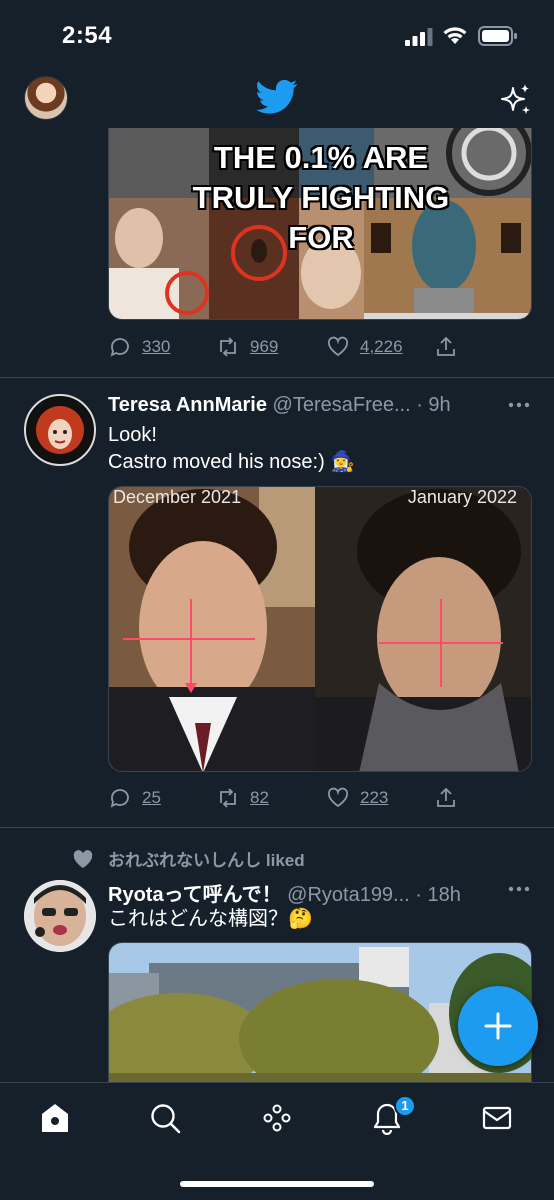 The image size is (554, 1200). I want to click on tweet-header: Teresa AnnMarie @TeresaFree... · 9h, so click(279, 405).